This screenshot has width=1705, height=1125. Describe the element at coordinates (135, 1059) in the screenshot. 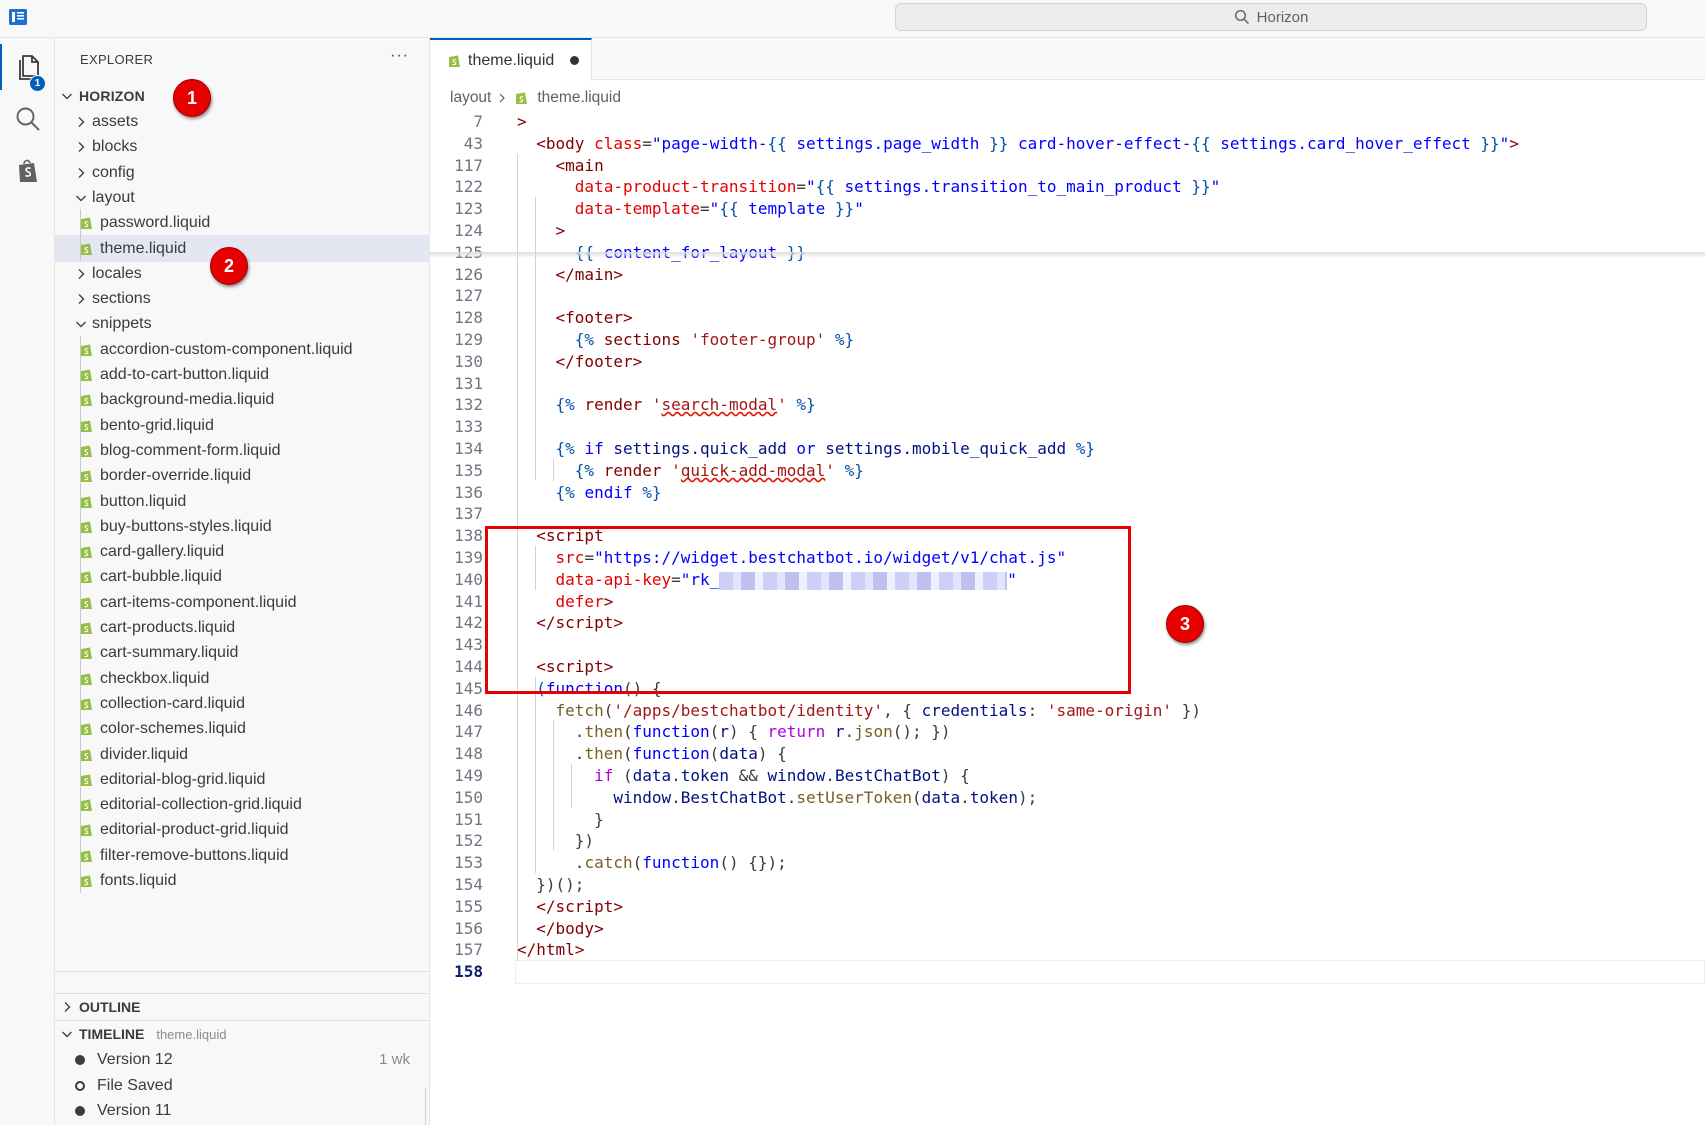

I see `timeline-entry-label: Version 12` at that location.